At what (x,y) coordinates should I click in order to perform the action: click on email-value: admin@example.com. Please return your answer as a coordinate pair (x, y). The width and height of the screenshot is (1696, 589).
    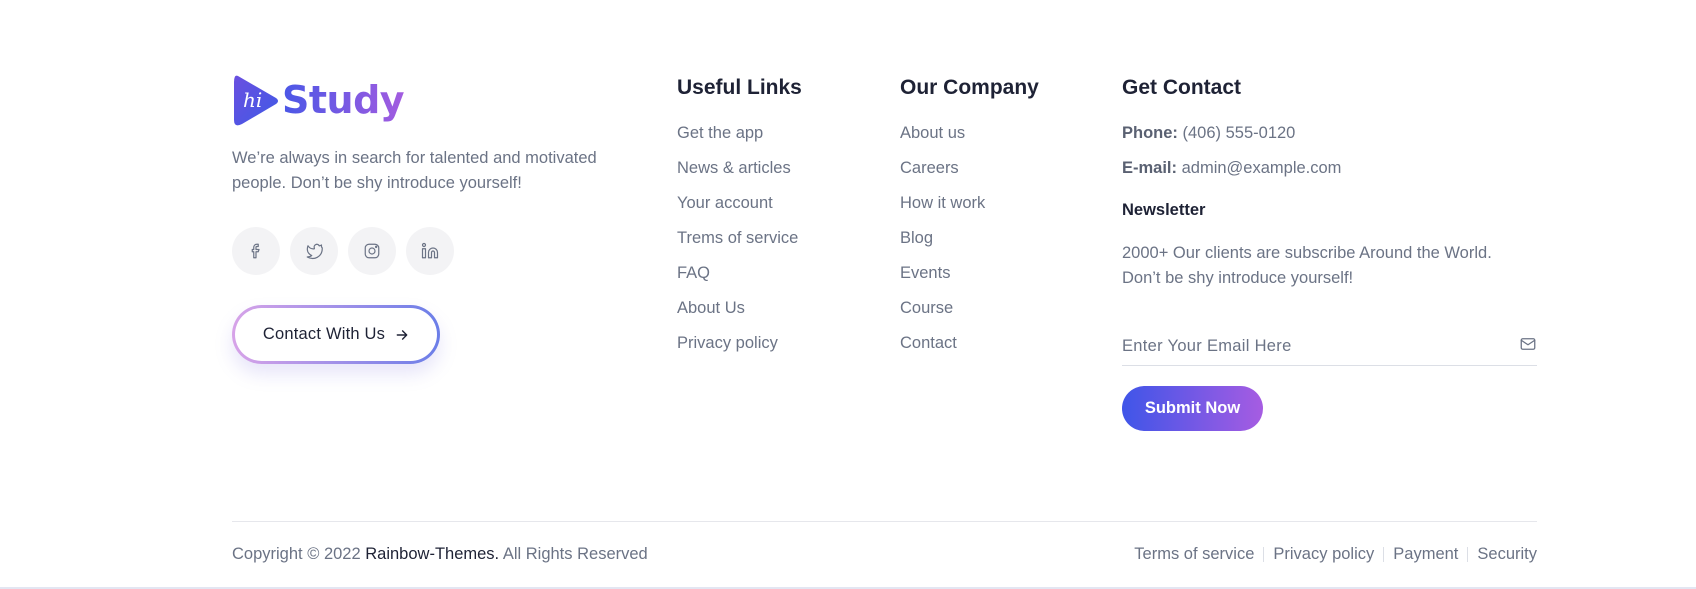
    Looking at the image, I should click on (1262, 168).